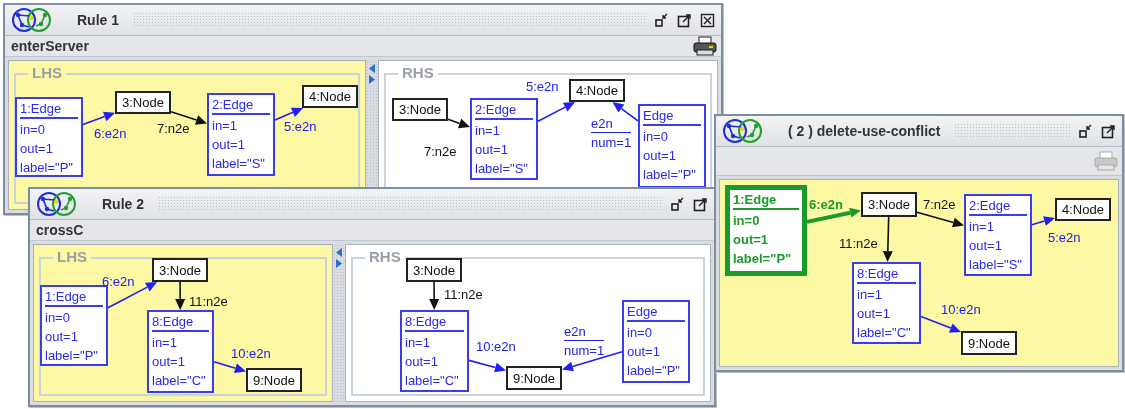 This screenshot has height=409, width=1125. Describe the element at coordinates (98, 20) in the screenshot. I see `window-title: Rule 1` at that location.